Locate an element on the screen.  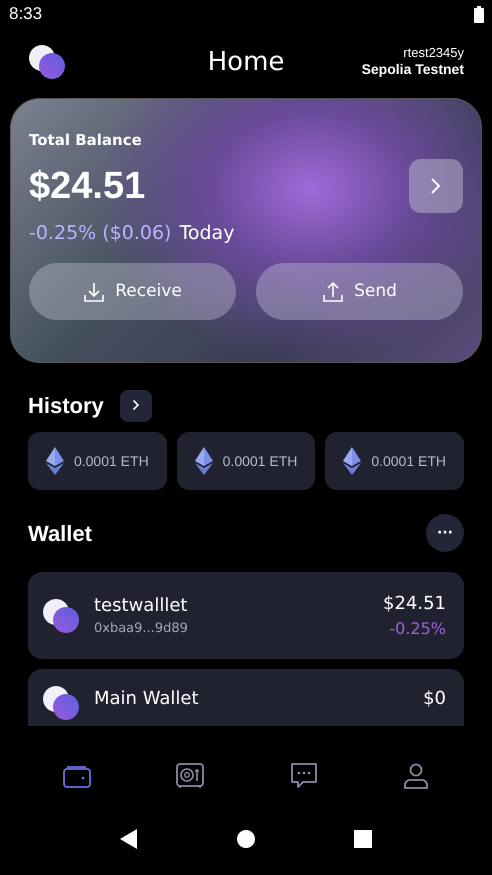
balance-amount: $24.51 is located at coordinates (87, 186).